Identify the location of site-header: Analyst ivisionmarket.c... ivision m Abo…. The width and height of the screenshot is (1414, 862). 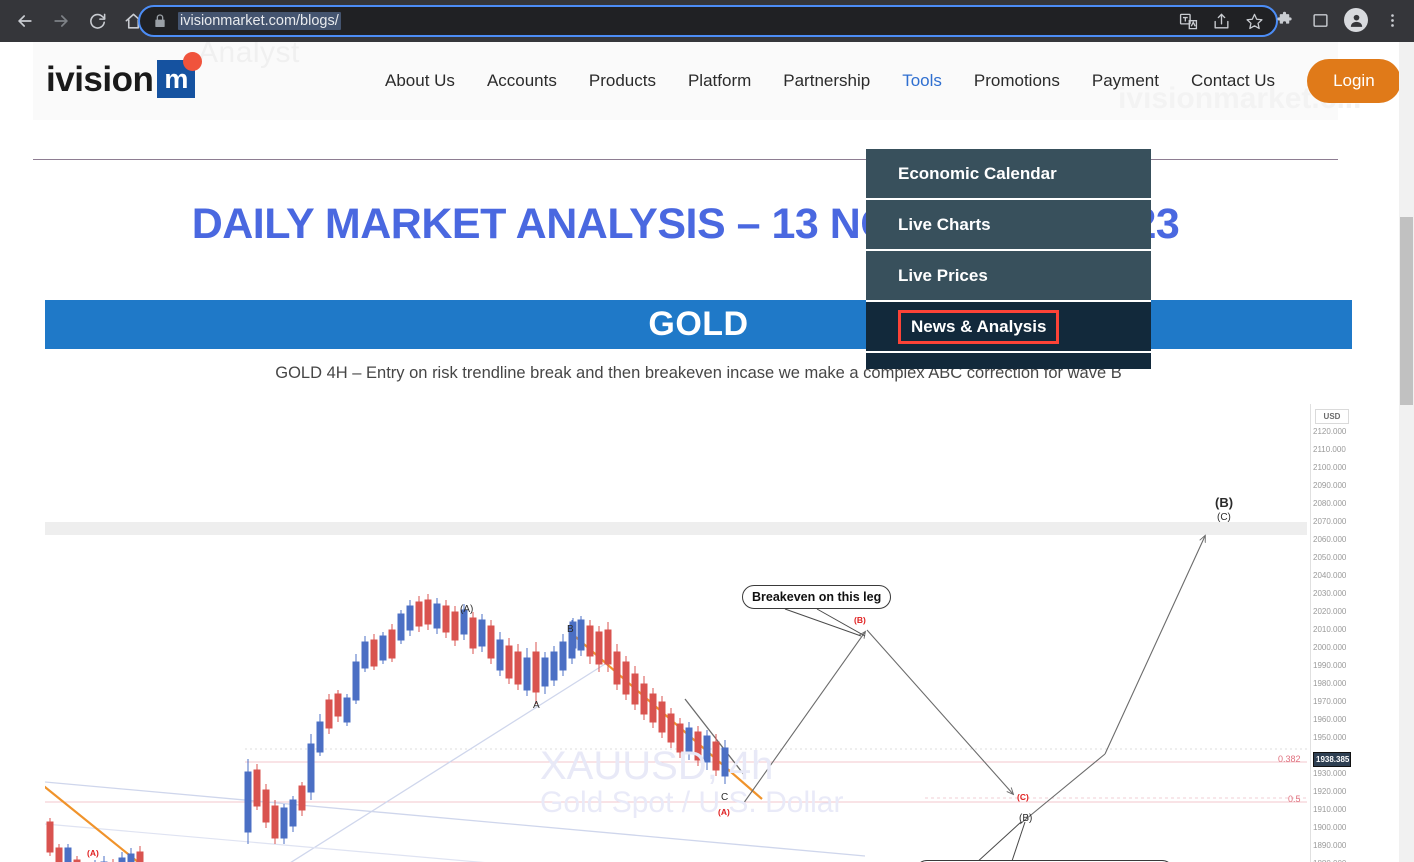
(717, 81).